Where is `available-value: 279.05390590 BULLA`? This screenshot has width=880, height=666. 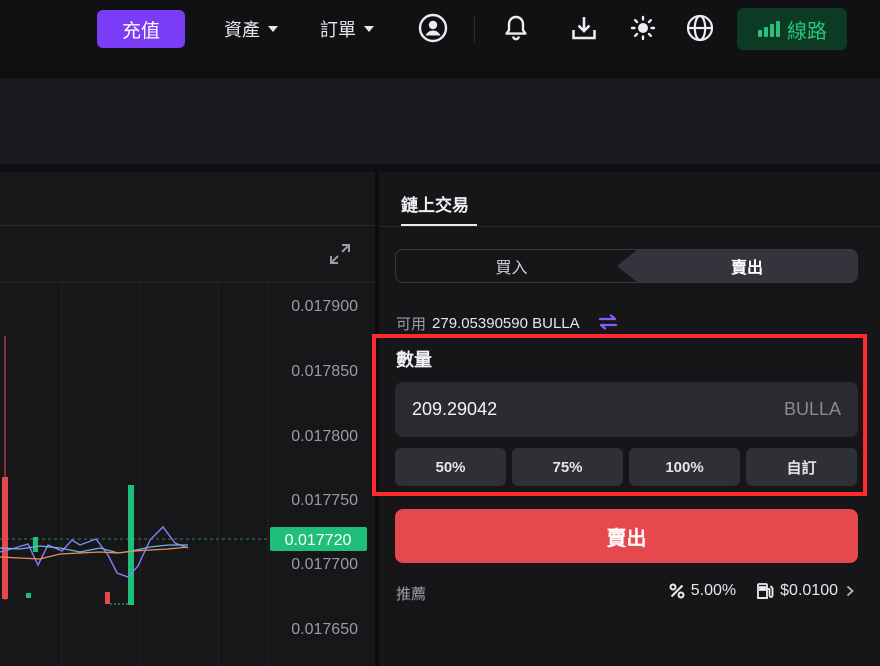 available-value: 279.05390590 BULLA is located at coordinates (506, 323).